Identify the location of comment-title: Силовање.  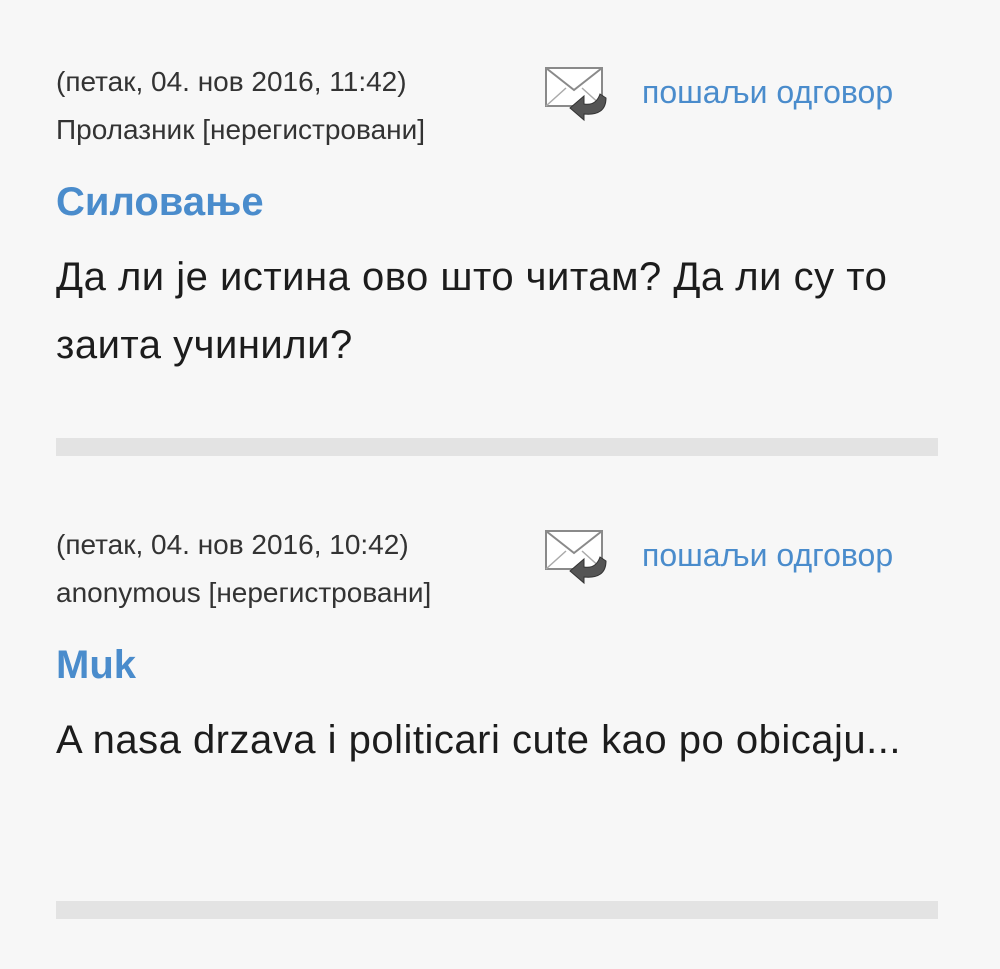
(160, 202).